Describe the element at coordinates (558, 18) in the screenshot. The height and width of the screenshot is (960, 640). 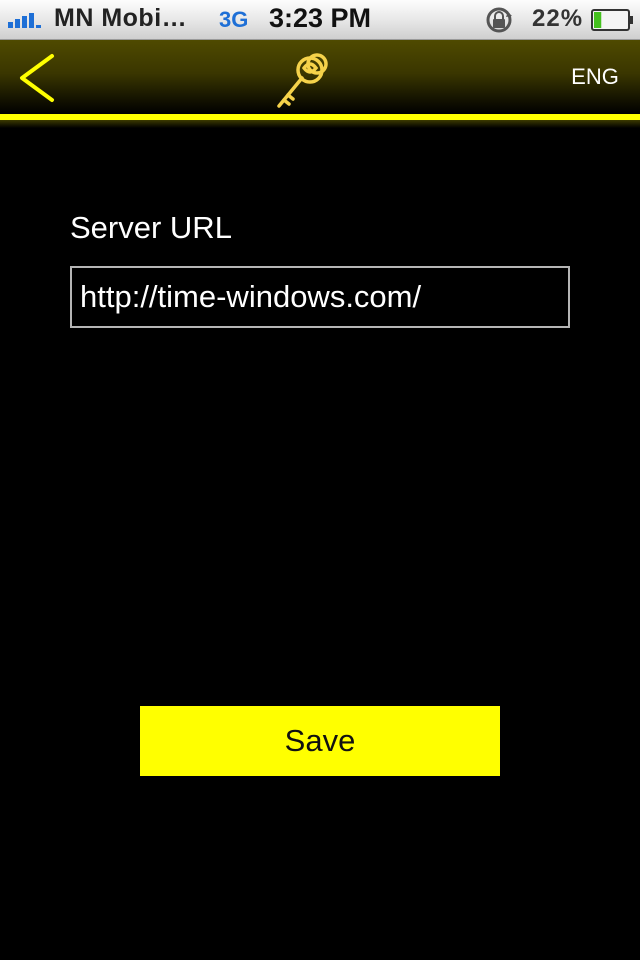
I see `battery-percent: 22%` at that location.